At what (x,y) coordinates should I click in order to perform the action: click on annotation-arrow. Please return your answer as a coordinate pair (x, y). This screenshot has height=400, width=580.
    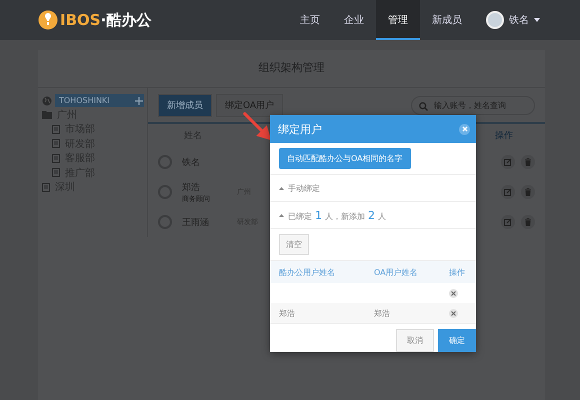
    Looking at the image, I should click on (258, 127).